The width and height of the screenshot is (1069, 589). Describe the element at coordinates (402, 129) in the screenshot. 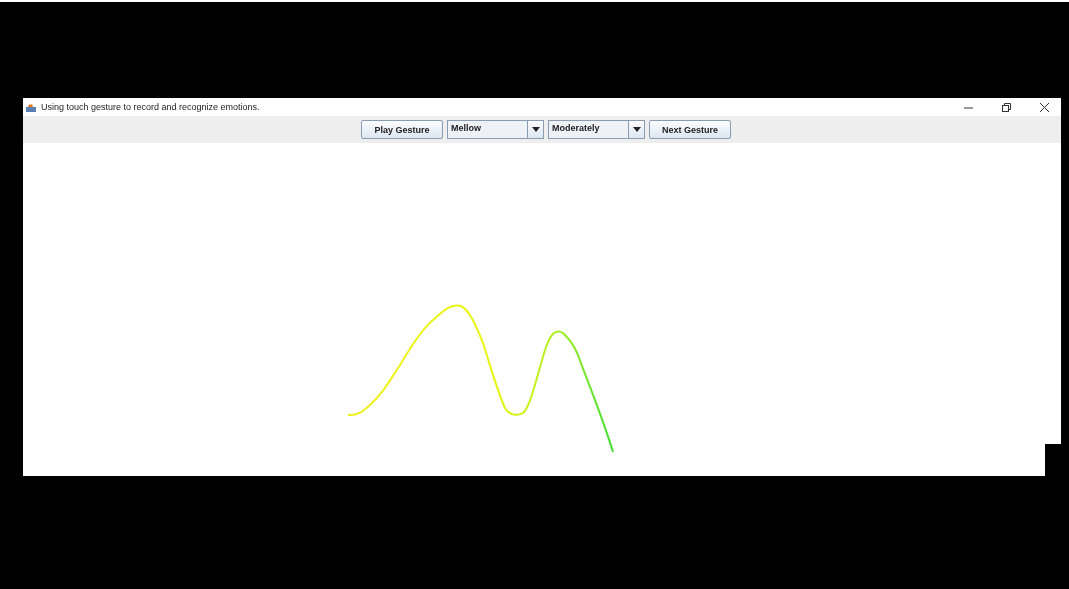

I see `play-gesture-button: Play Gesture` at that location.